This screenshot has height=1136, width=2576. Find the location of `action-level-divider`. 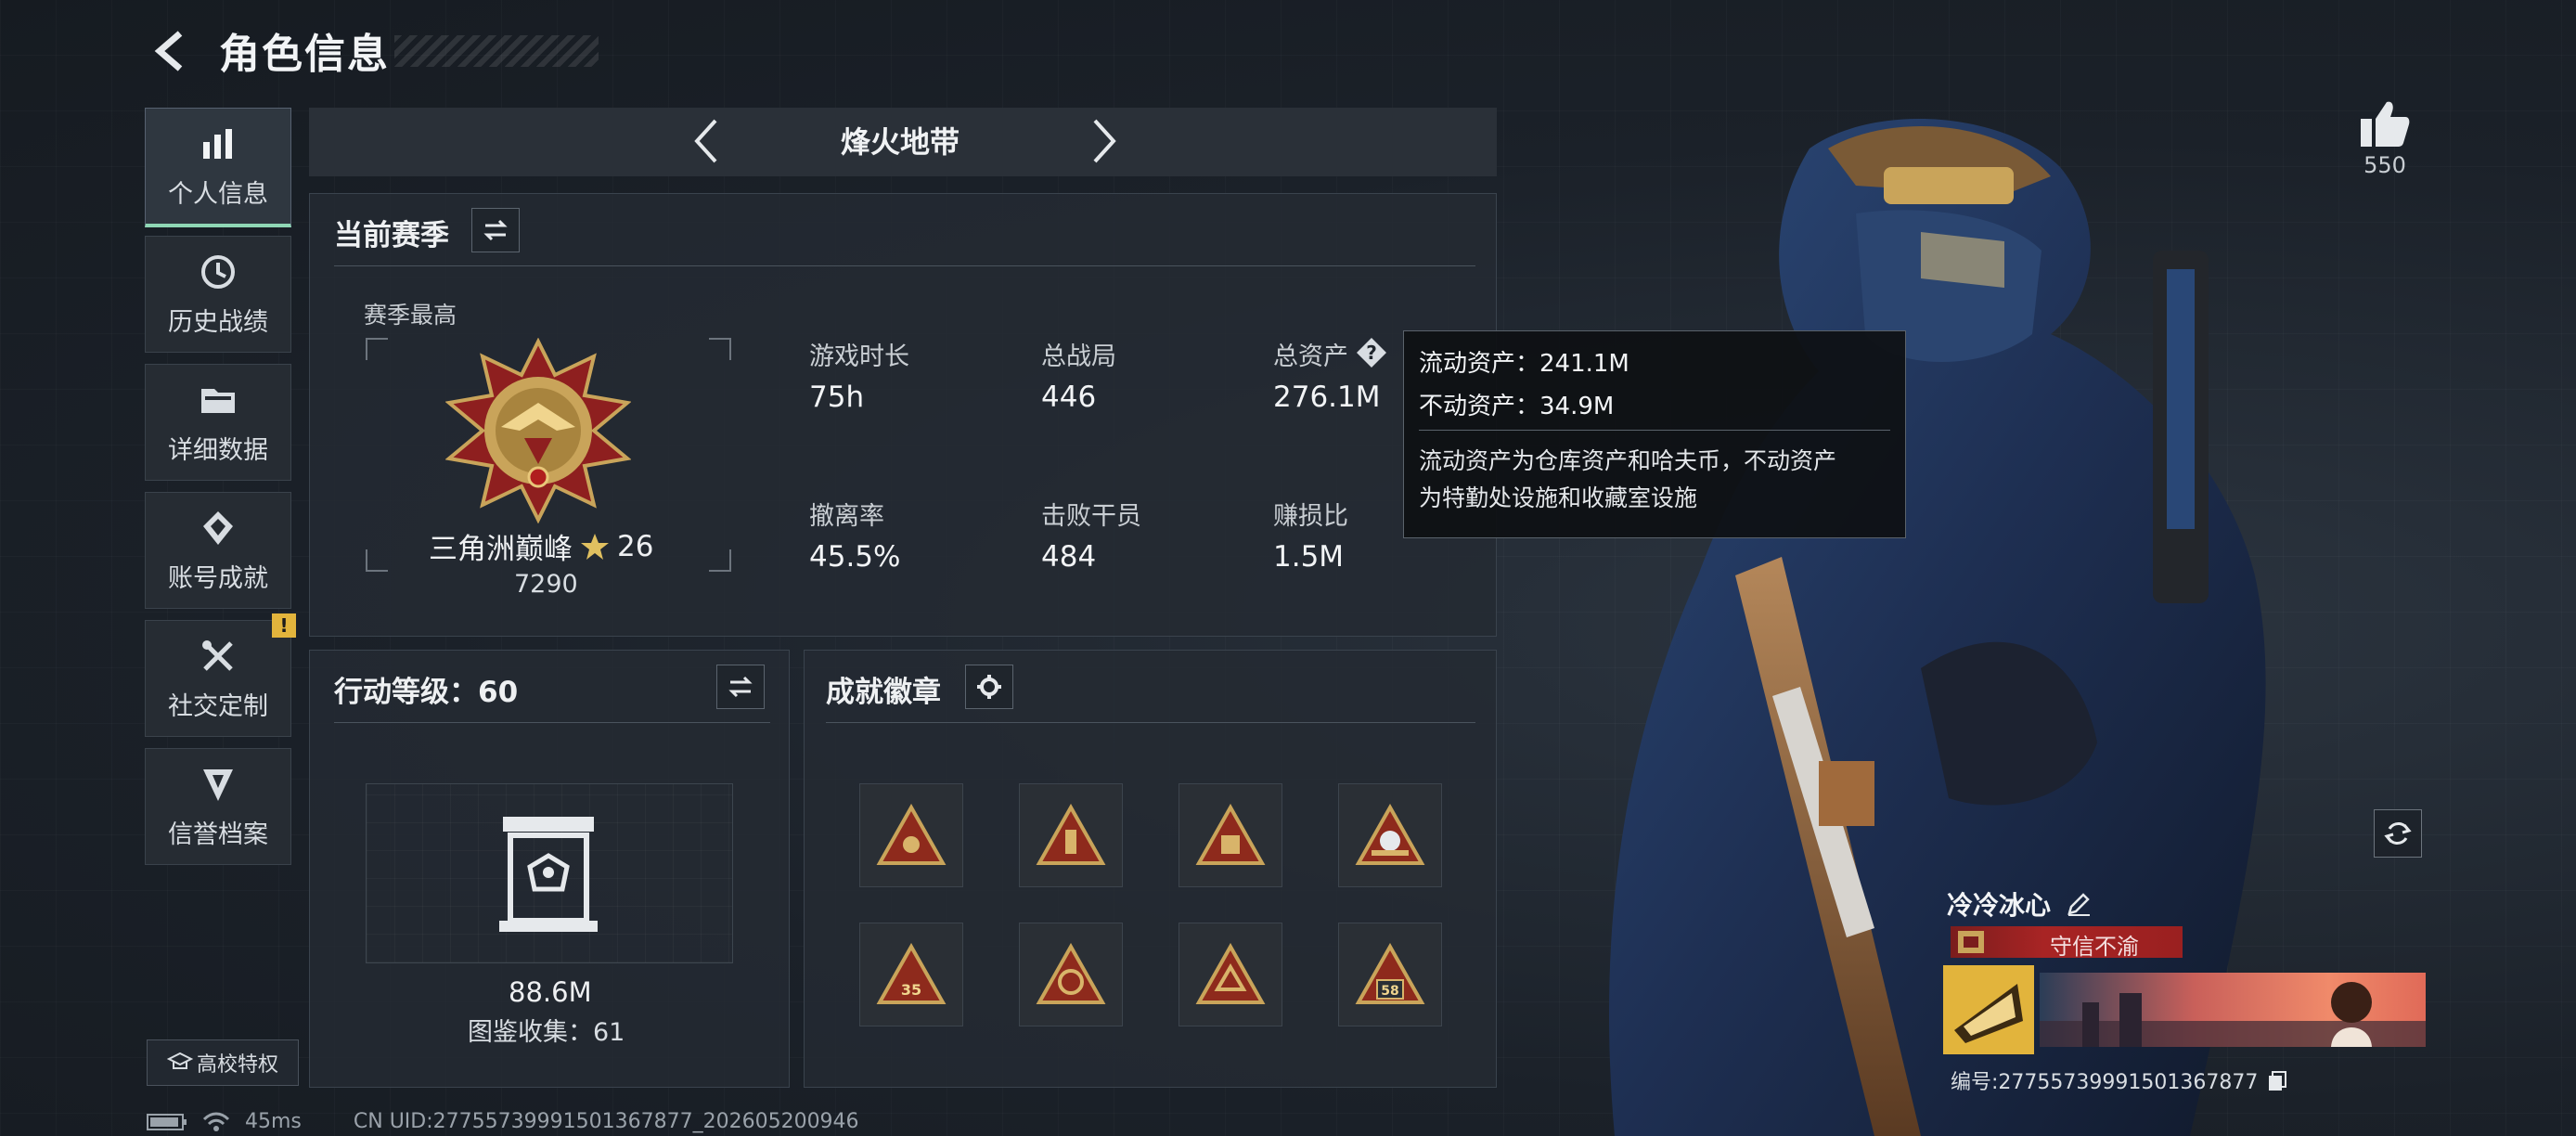

action-level-divider is located at coordinates (552, 722).